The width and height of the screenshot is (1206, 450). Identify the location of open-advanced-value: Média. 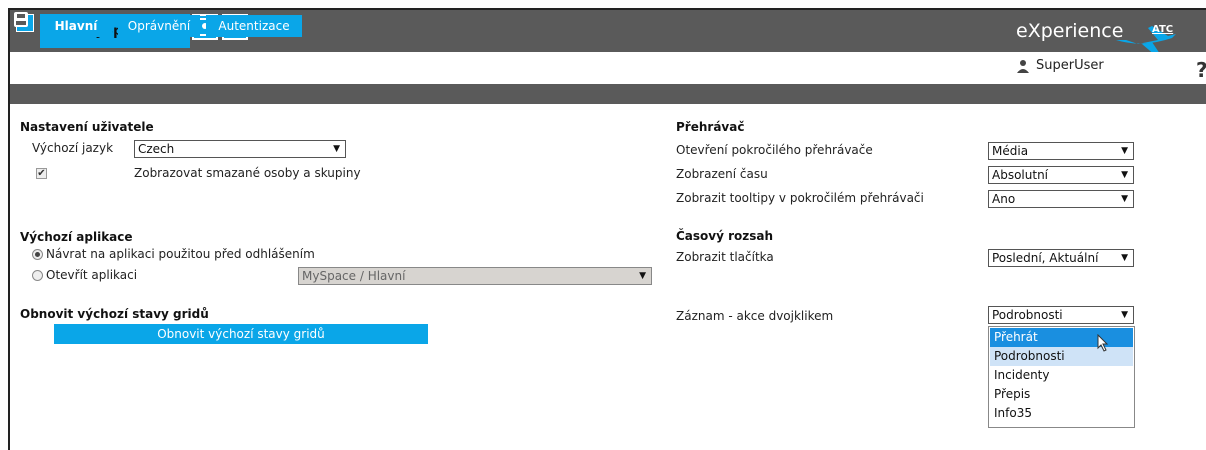
(1010, 151).